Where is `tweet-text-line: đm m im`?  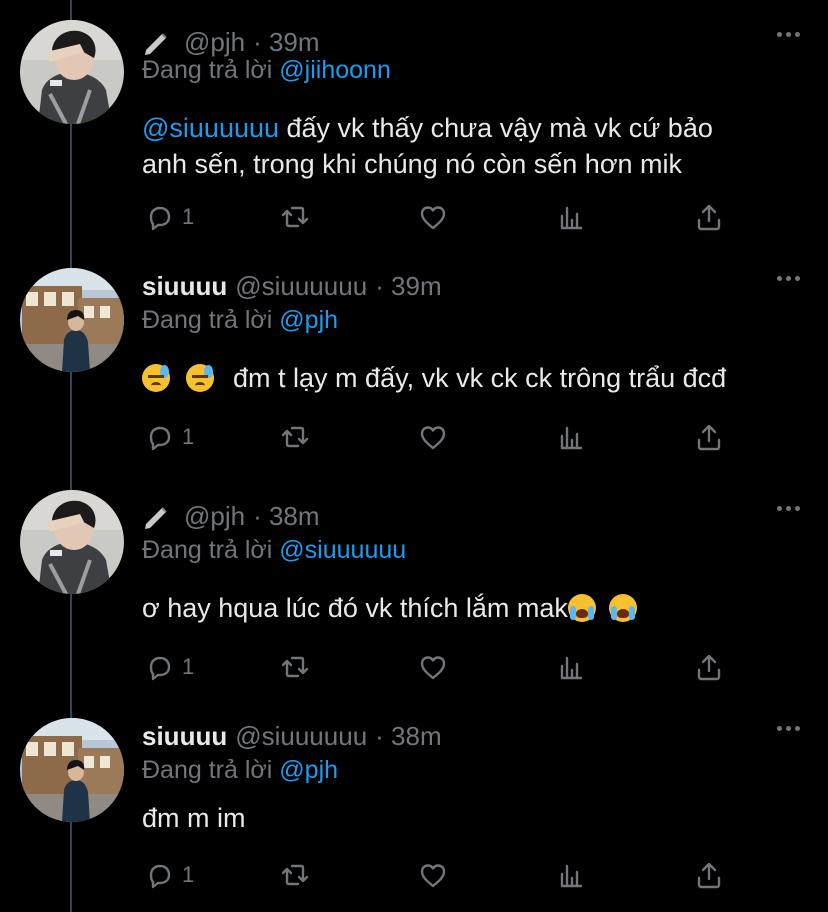
tweet-text-line: đm m im is located at coordinates (194, 818).